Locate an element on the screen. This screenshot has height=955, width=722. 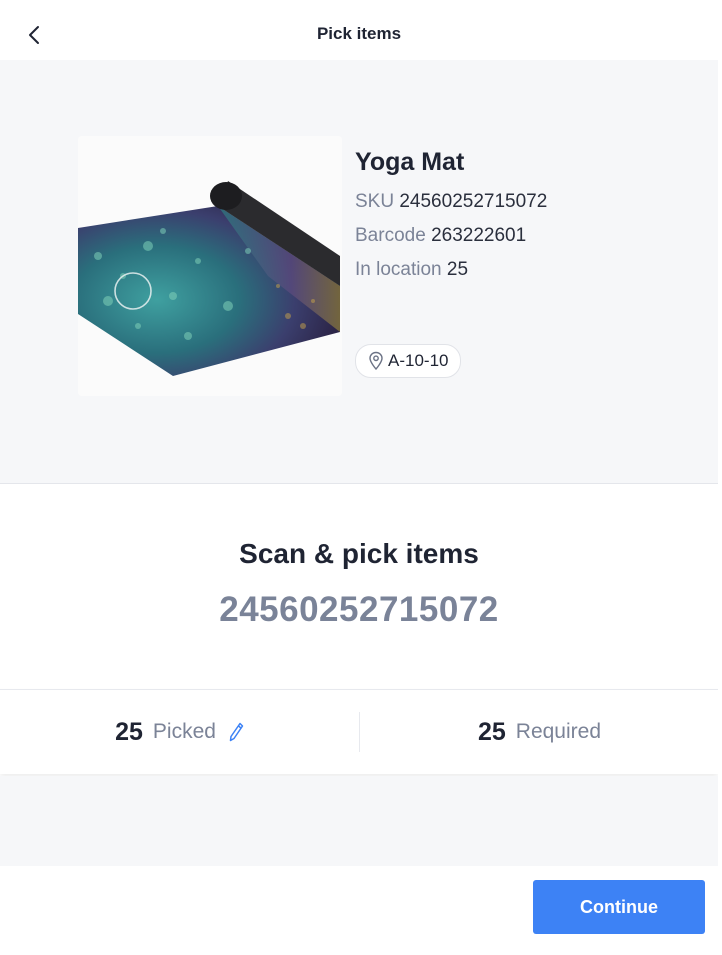
required-count: 25 Required is located at coordinates (539, 732).